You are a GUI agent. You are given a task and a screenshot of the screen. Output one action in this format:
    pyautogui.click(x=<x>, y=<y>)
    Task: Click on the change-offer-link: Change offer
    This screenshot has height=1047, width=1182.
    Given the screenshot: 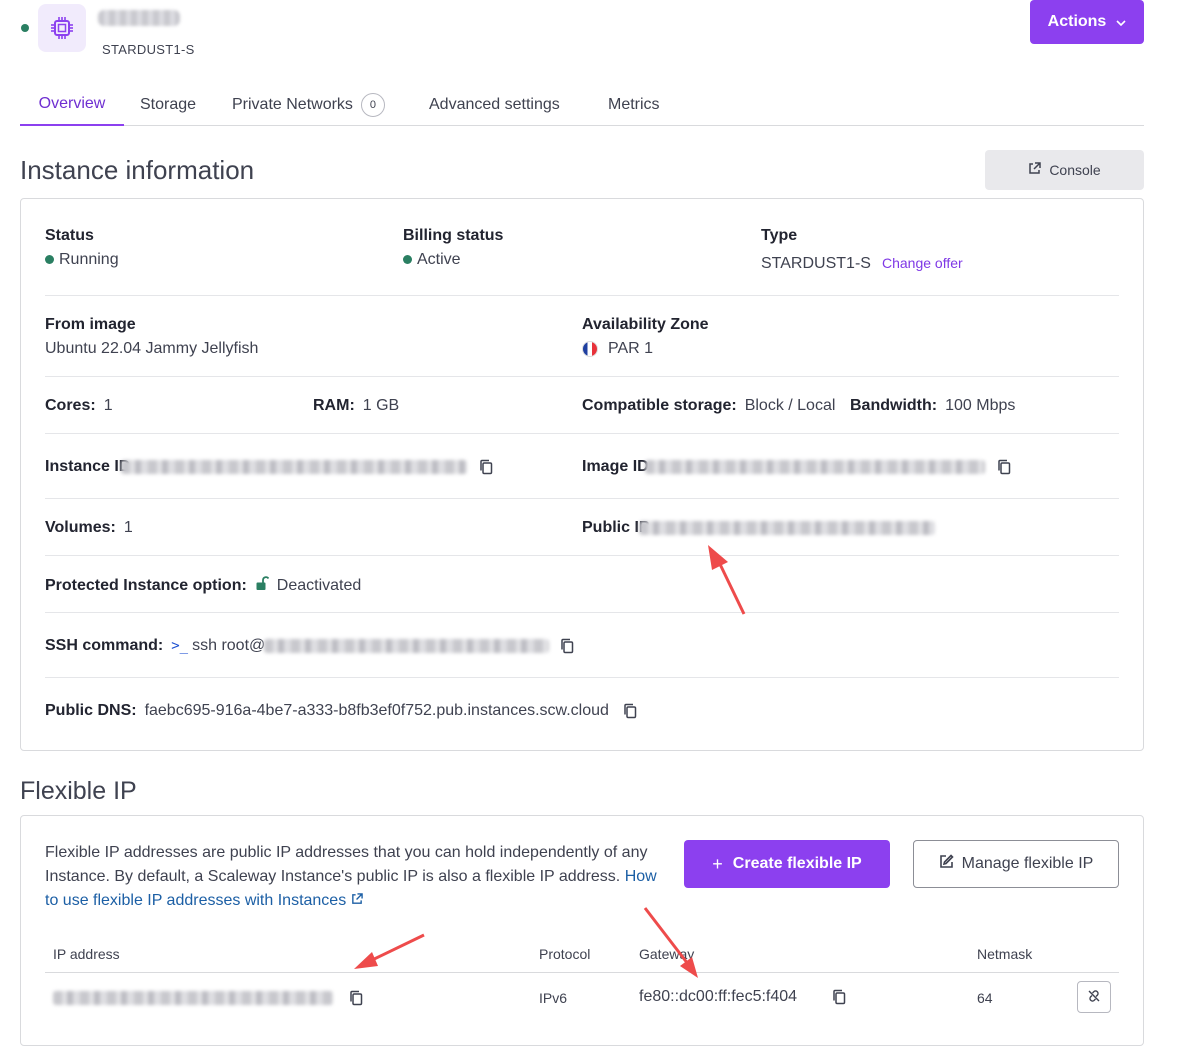 What is the action you would take?
    pyautogui.click(x=922, y=263)
    